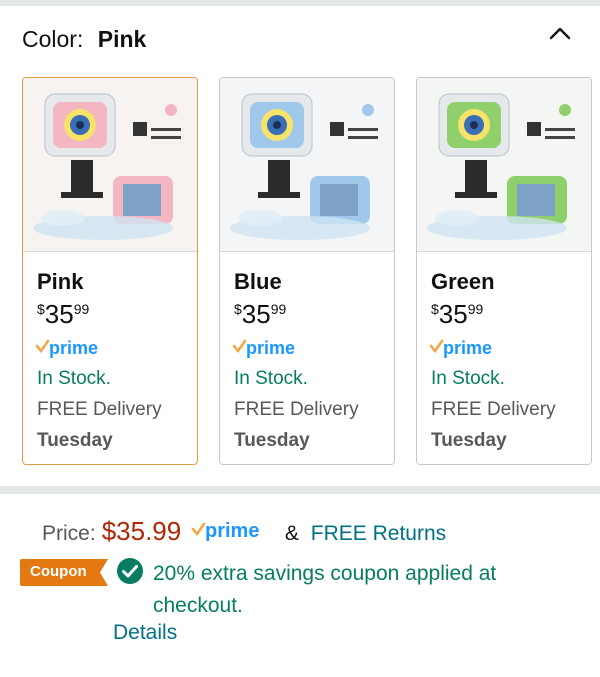 The width and height of the screenshot is (600, 677). I want to click on price-summary: Price: $35.99 prime & FREE Returns, so click(244, 532).